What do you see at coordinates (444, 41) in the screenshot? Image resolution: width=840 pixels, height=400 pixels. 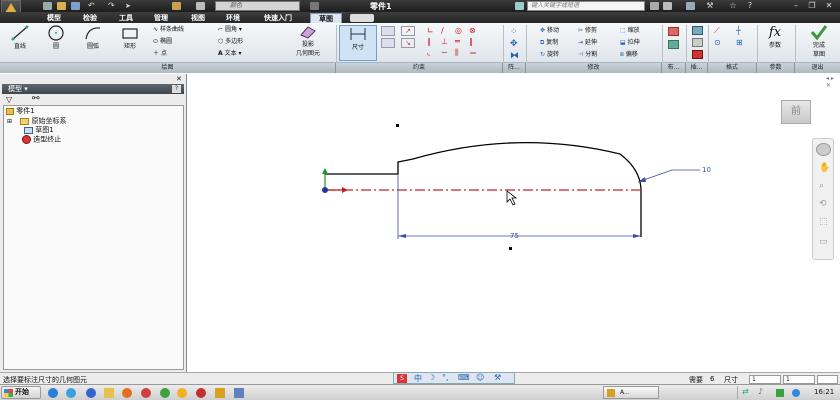 I see `perpendicular-icon: ⊥` at bounding box center [444, 41].